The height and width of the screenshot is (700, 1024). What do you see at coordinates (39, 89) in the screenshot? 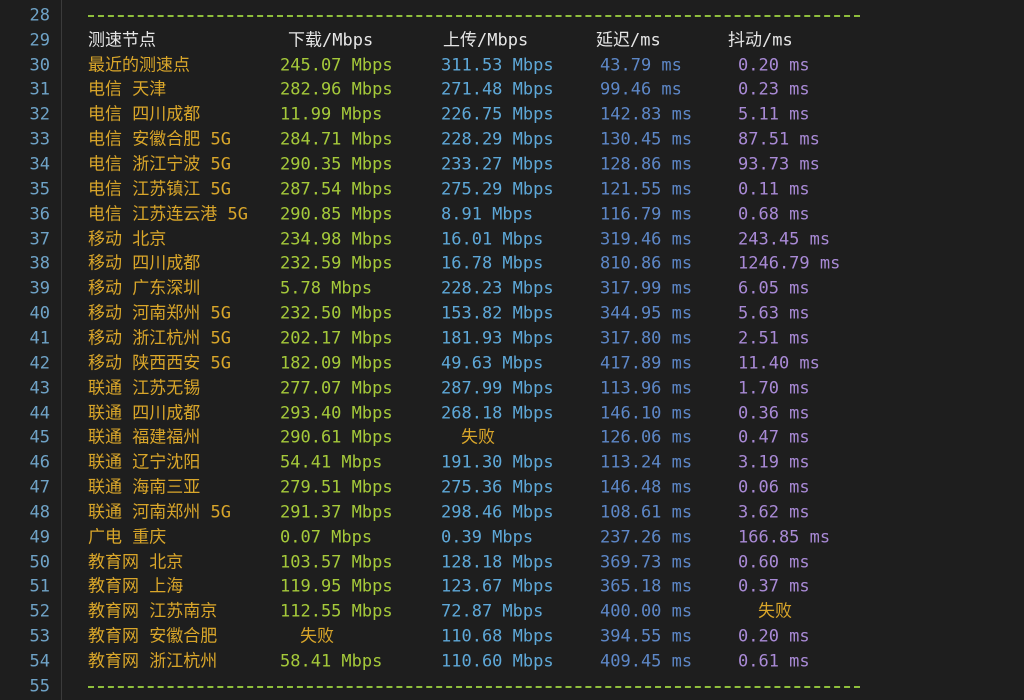
I see `line-number: 31` at bounding box center [39, 89].